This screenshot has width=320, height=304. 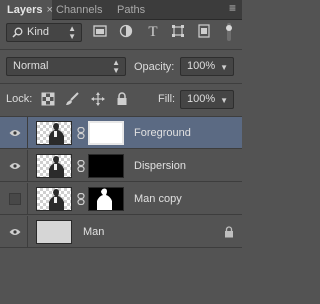 What do you see at coordinates (229, 32) in the screenshot?
I see `filter-toggle-icon` at bounding box center [229, 32].